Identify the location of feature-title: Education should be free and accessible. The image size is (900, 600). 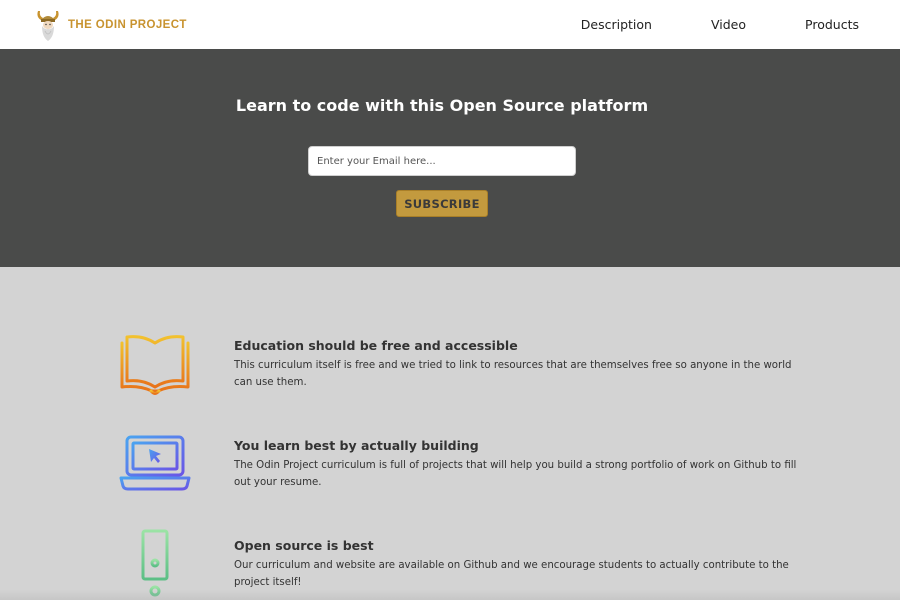
(376, 345).